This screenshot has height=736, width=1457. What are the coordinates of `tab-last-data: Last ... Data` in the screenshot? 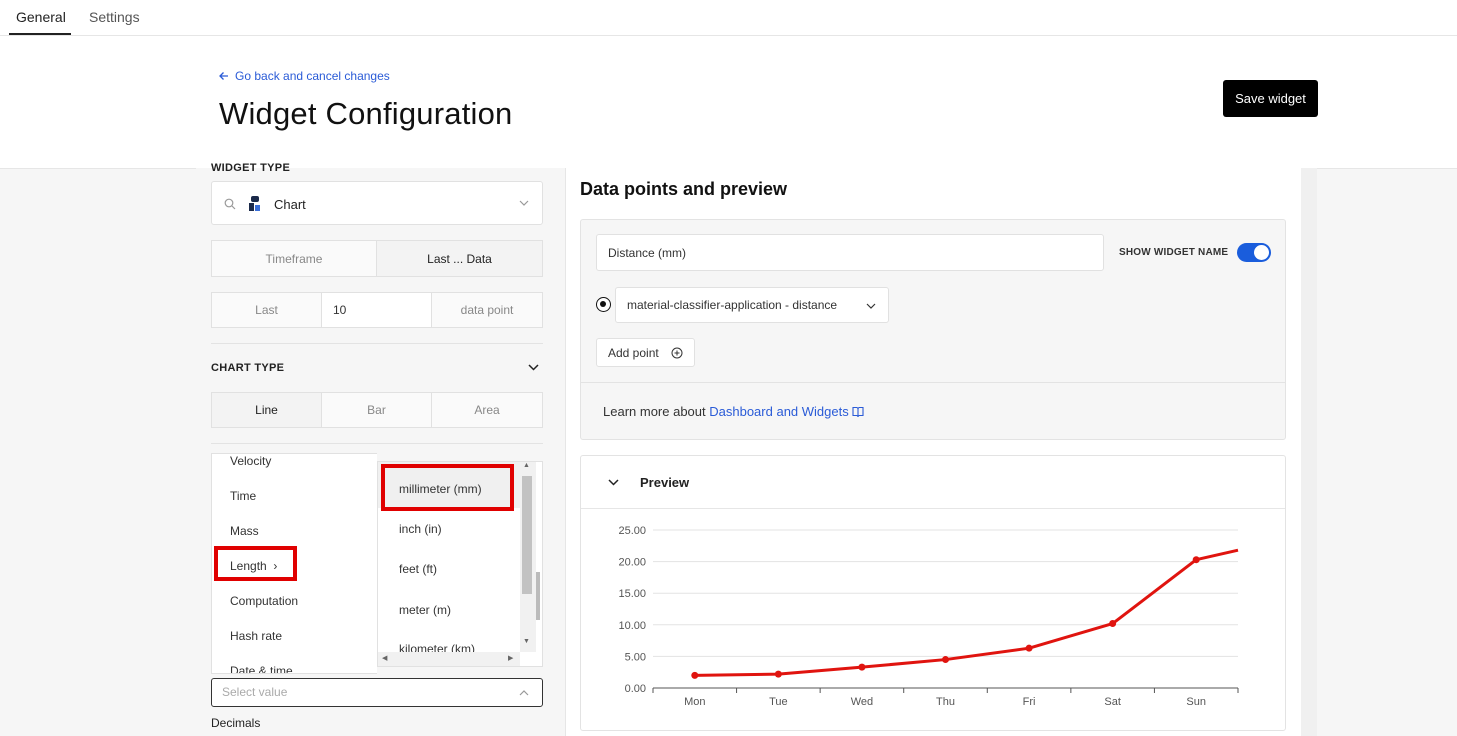 It's located at (459, 258).